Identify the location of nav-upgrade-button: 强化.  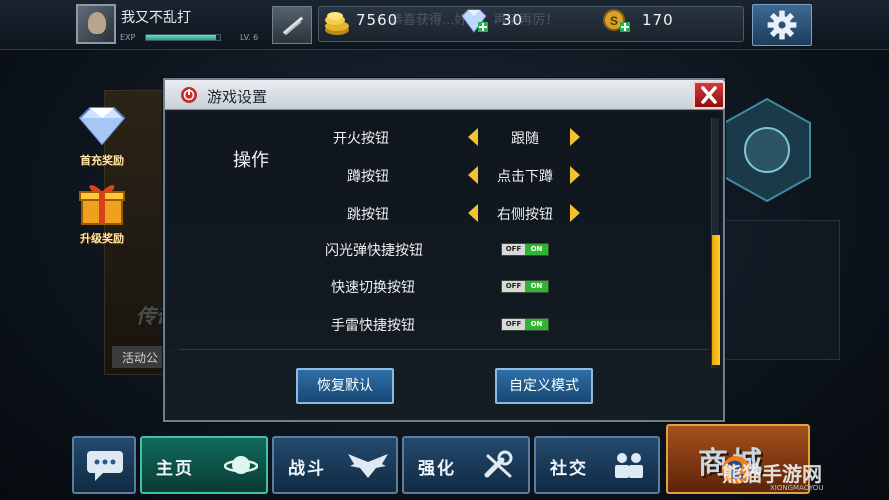
(466, 465).